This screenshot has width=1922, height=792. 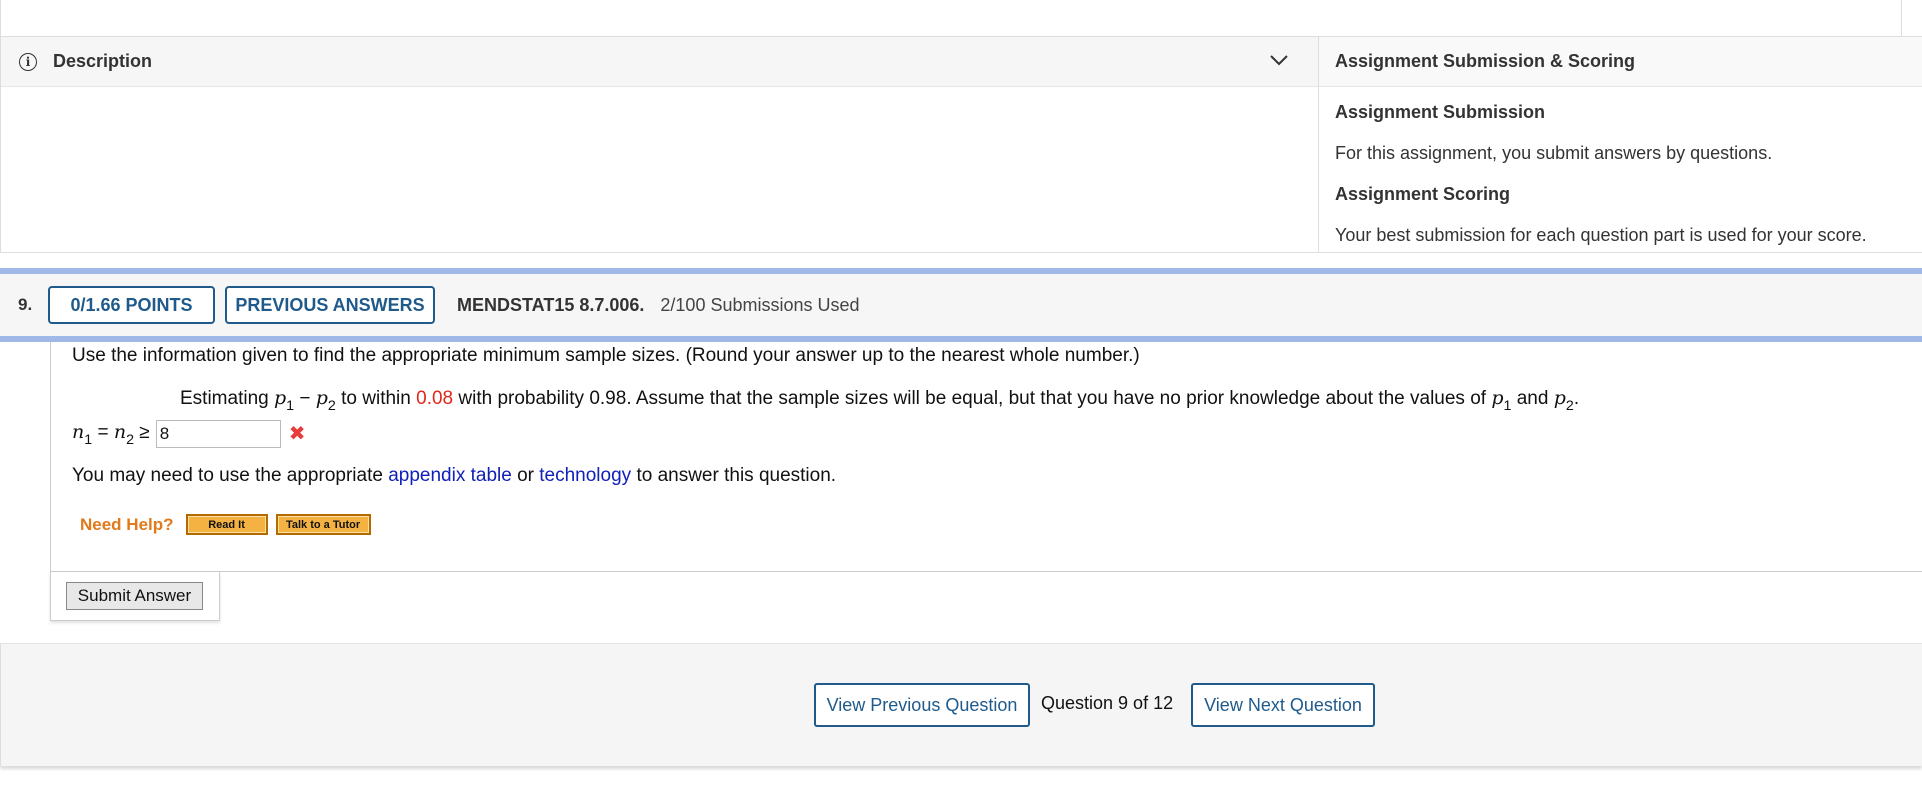 What do you see at coordinates (450, 475) in the screenshot?
I see `appendix-table-link: appendix table` at bounding box center [450, 475].